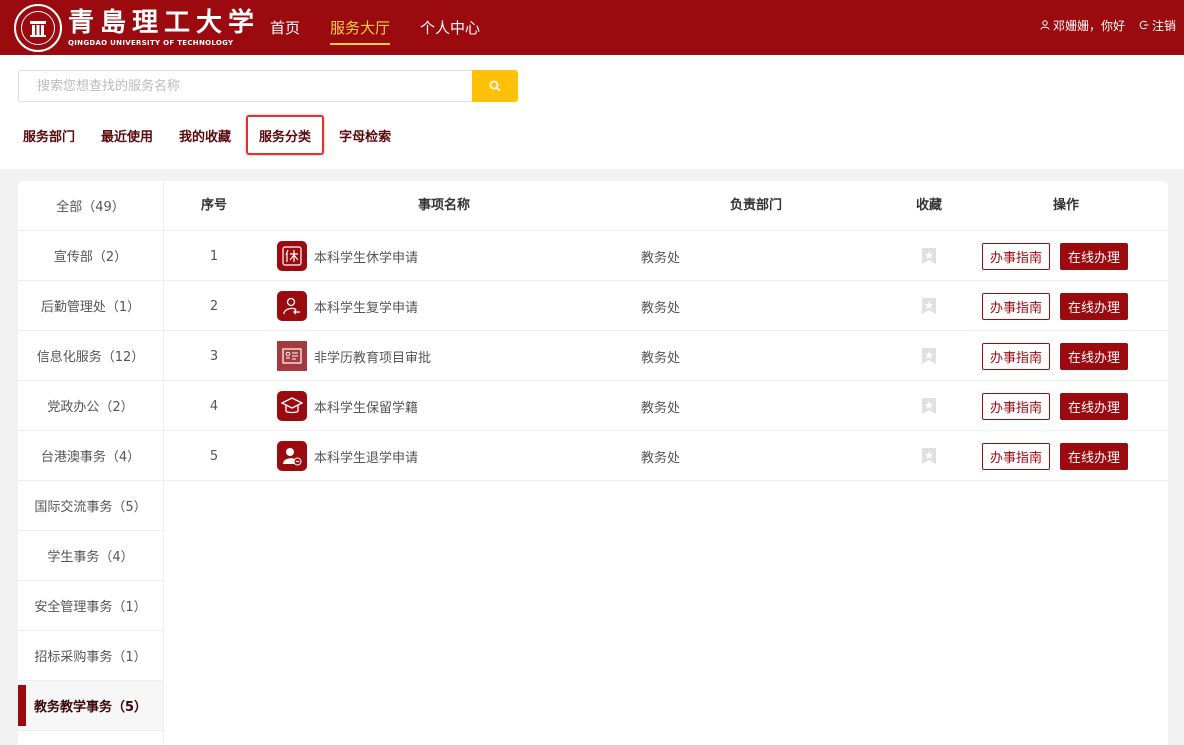  I want to click on university-logo: 青島理工大学 QINGDAO UNIVERSITY OF TECHNOLOGY, so click(137, 28).